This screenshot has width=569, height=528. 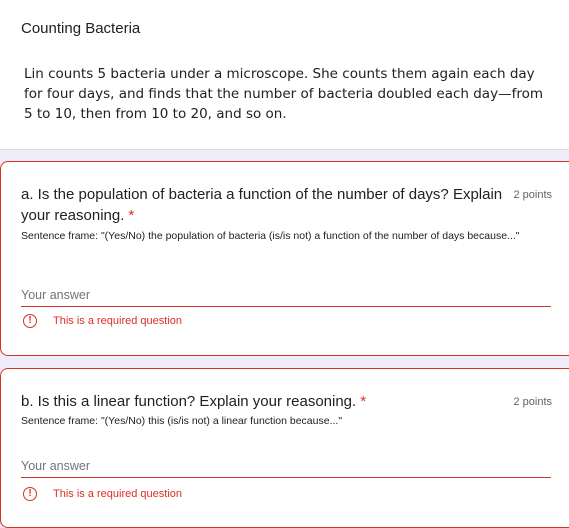 I want to click on section-title: Counting Bacteria, so click(x=81, y=28).